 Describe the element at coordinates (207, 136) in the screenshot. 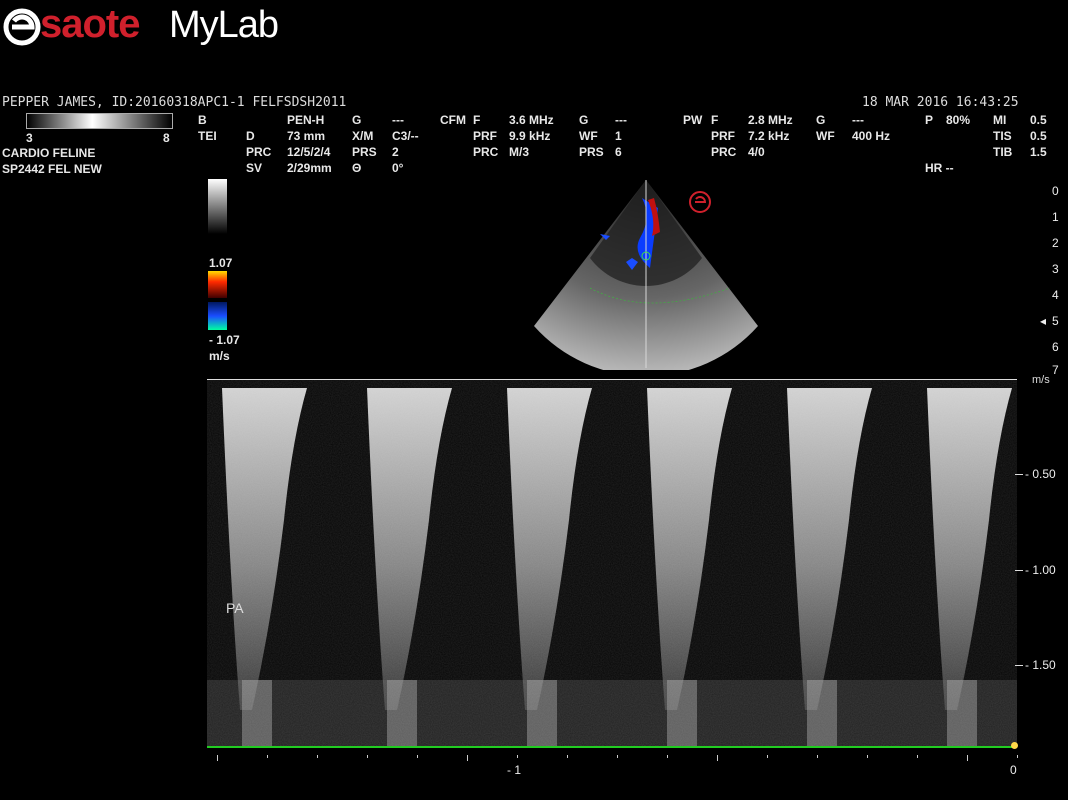

I see `tei-label: TEI` at that location.